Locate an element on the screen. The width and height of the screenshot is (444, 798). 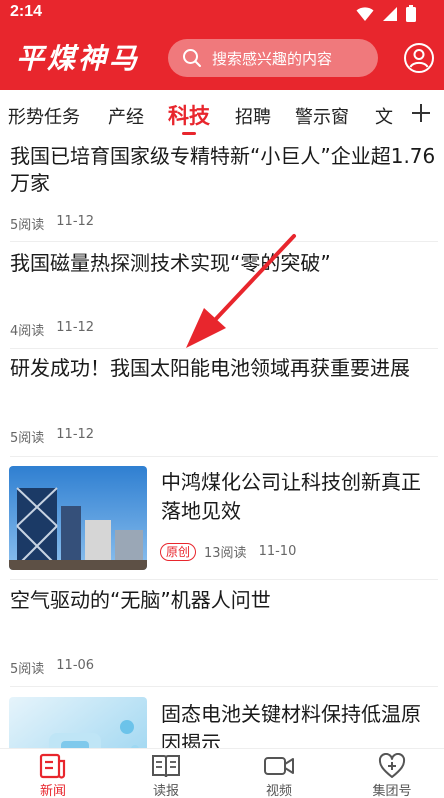
bottom-navigation: 新闻 读报 视频 集团号 is located at coordinates (222, 773).